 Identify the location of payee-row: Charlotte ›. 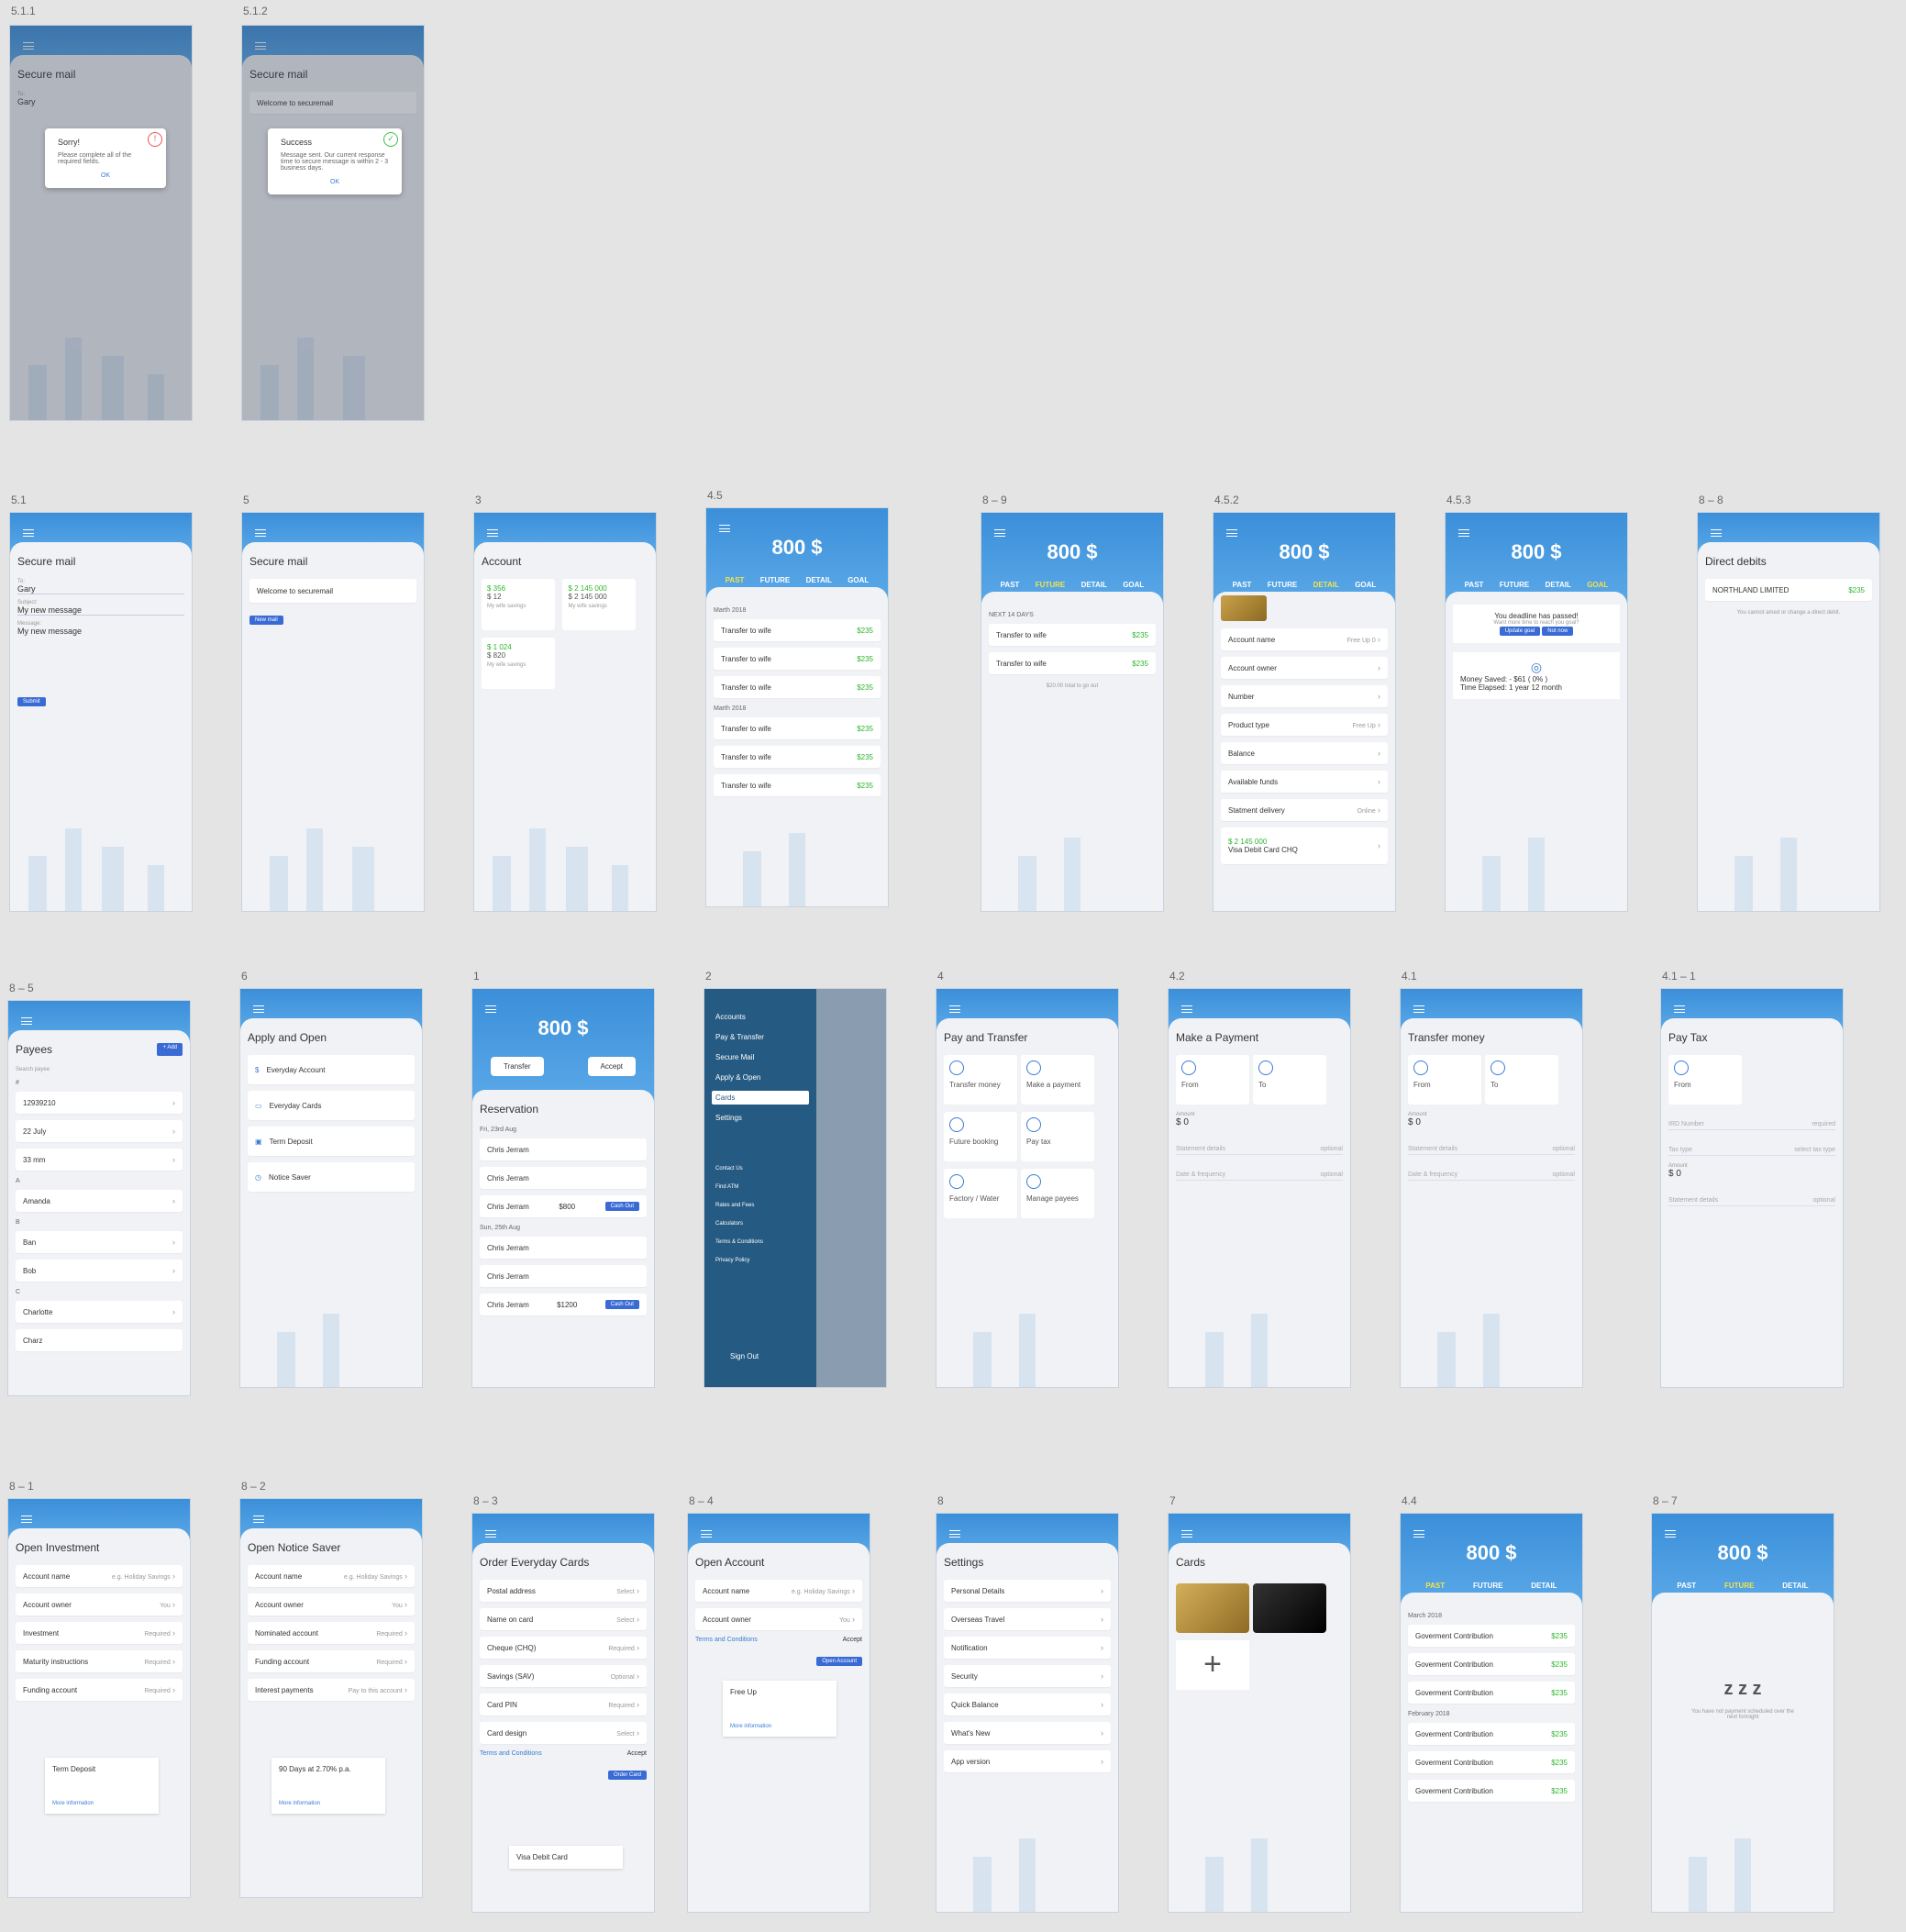
(99, 1312).